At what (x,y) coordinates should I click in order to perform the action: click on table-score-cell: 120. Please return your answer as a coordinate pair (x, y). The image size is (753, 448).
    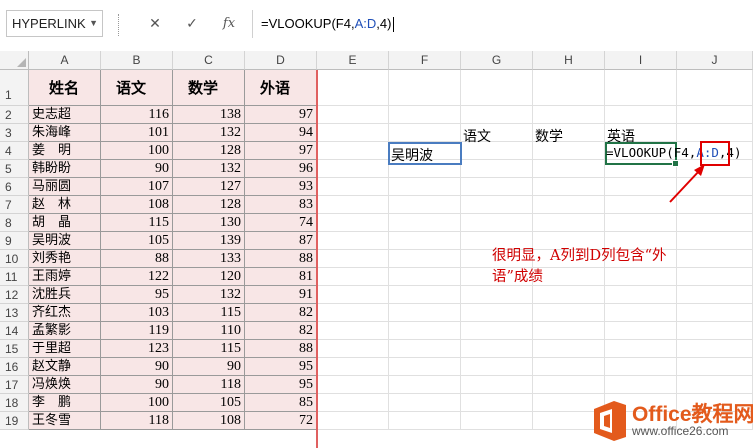
    Looking at the image, I should click on (209, 277).